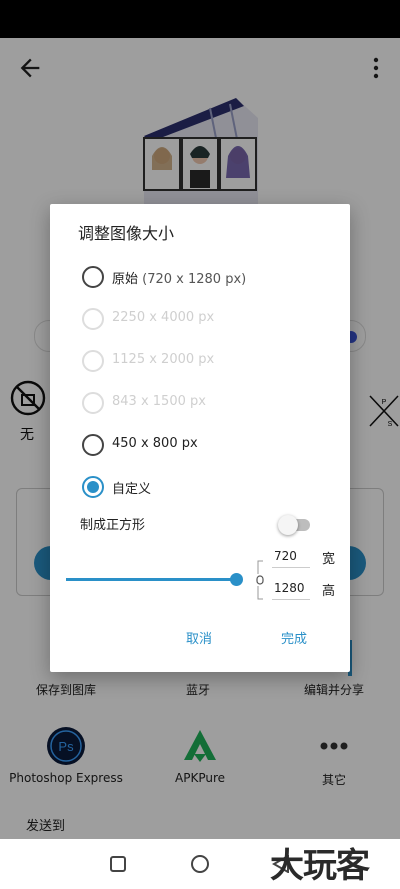 This screenshot has height=889, width=400. What do you see at coordinates (159, 401) in the screenshot?
I see `option-843x1500-label: 843 x 1500 px` at bounding box center [159, 401].